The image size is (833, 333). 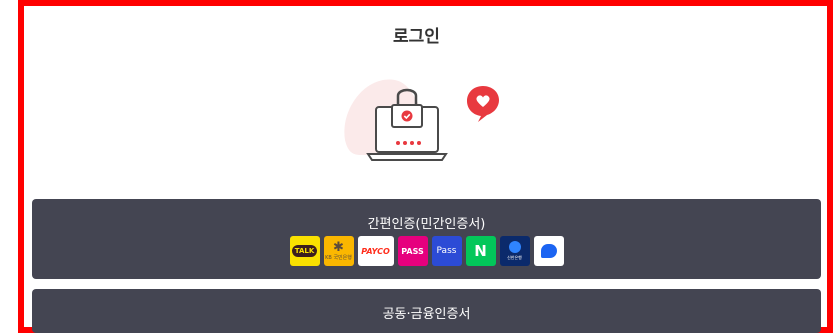 I want to click on page-title: 로그인, so click(x=416, y=37).